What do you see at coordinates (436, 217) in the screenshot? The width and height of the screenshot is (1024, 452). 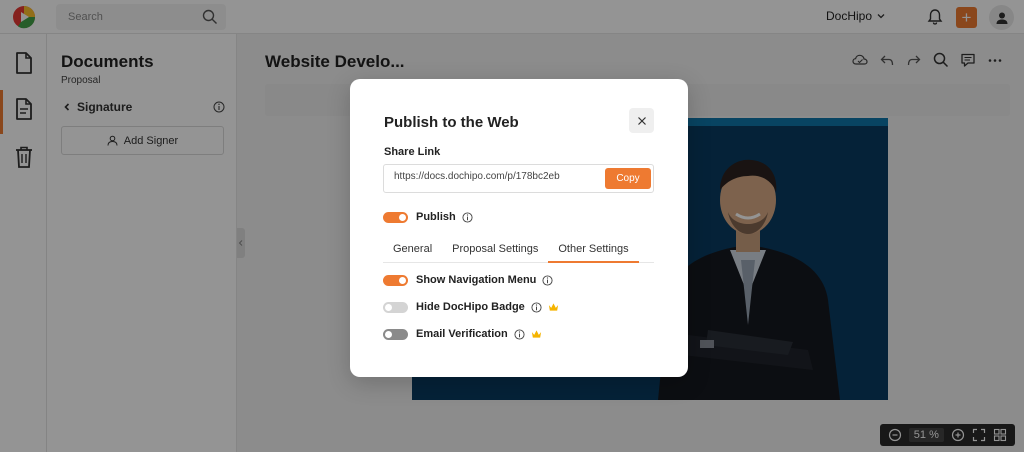 I see `publish-label: Publish` at bounding box center [436, 217].